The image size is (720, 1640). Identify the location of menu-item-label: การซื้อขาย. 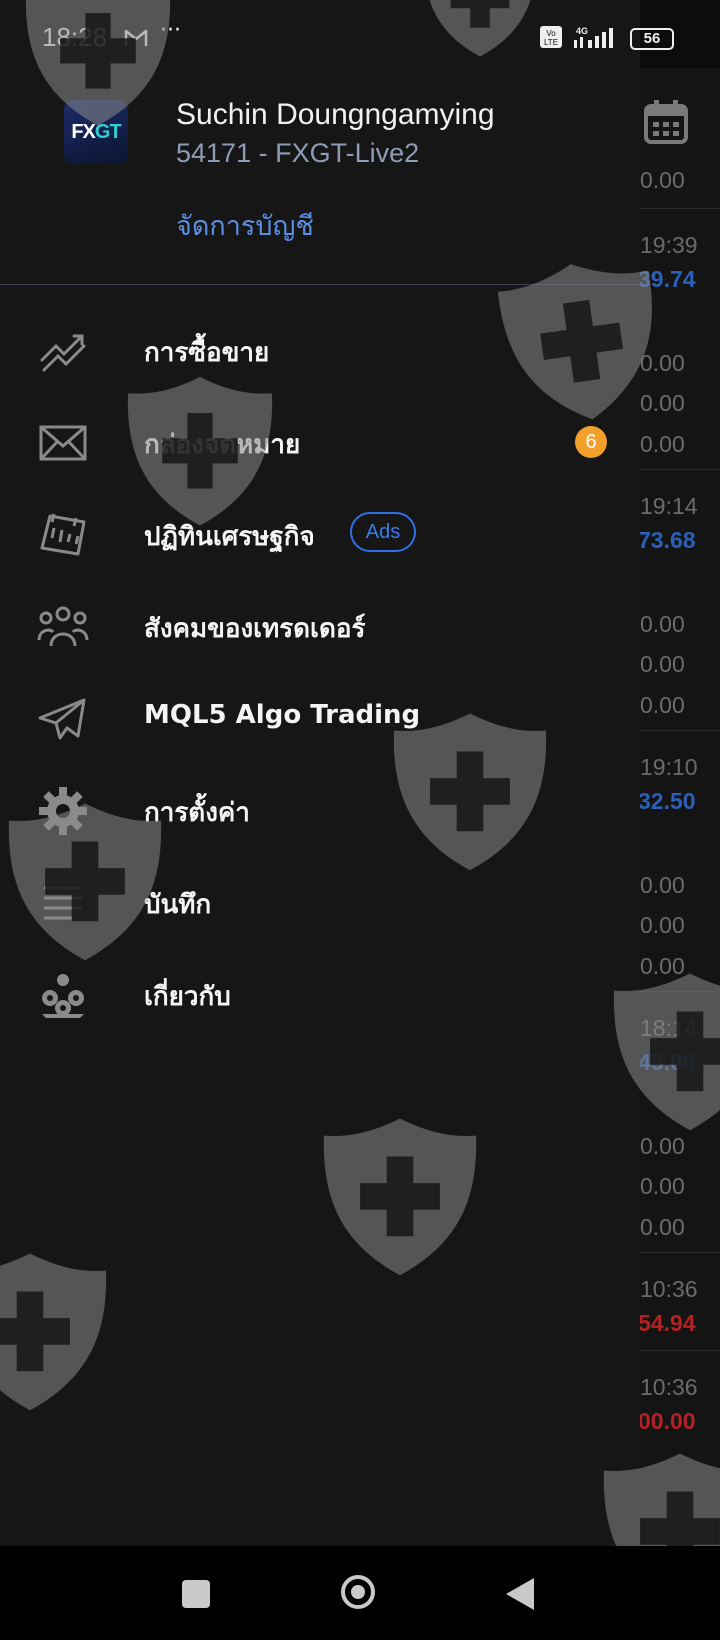
(207, 353).